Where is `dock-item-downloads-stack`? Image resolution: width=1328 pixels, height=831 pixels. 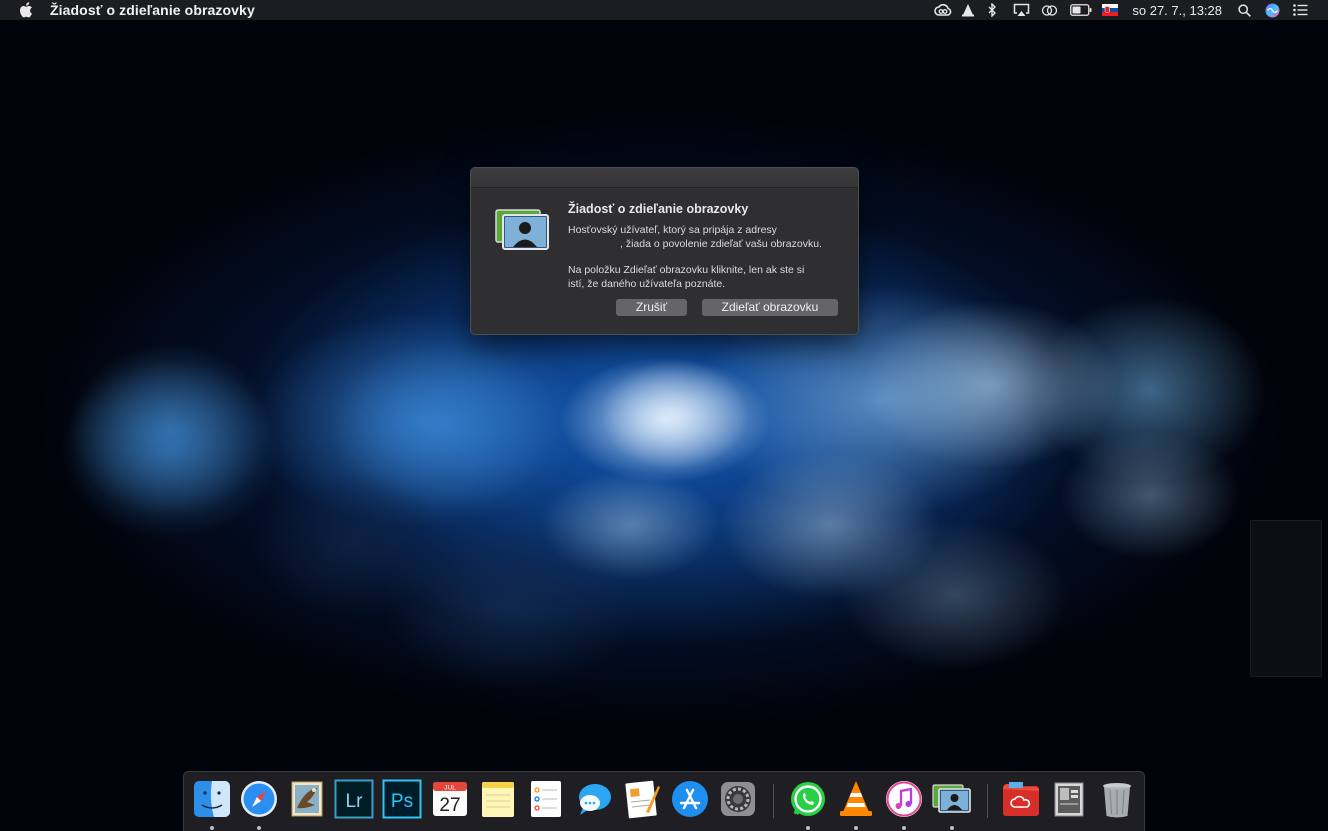
dock-item-downloads-stack is located at coordinates (1069, 799).